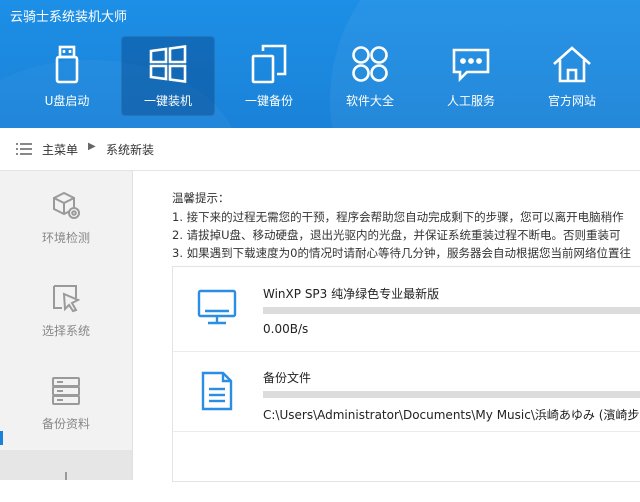  What do you see at coordinates (67, 299) in the screenshot?
I see `select-cursor-icon` at bounding box center [67, 299].